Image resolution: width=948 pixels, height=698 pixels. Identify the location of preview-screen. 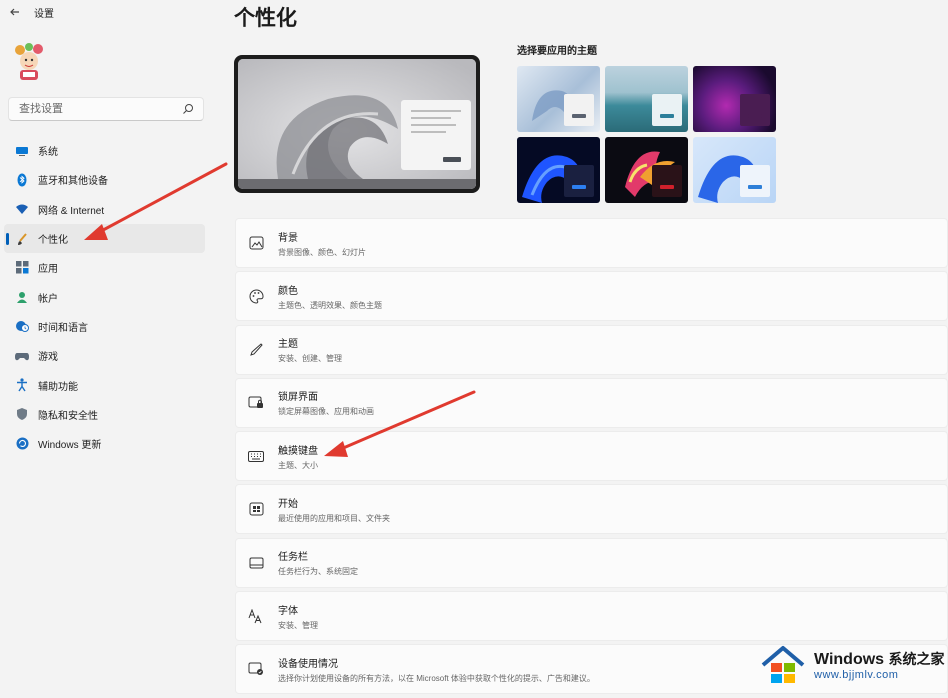
(357, 124).